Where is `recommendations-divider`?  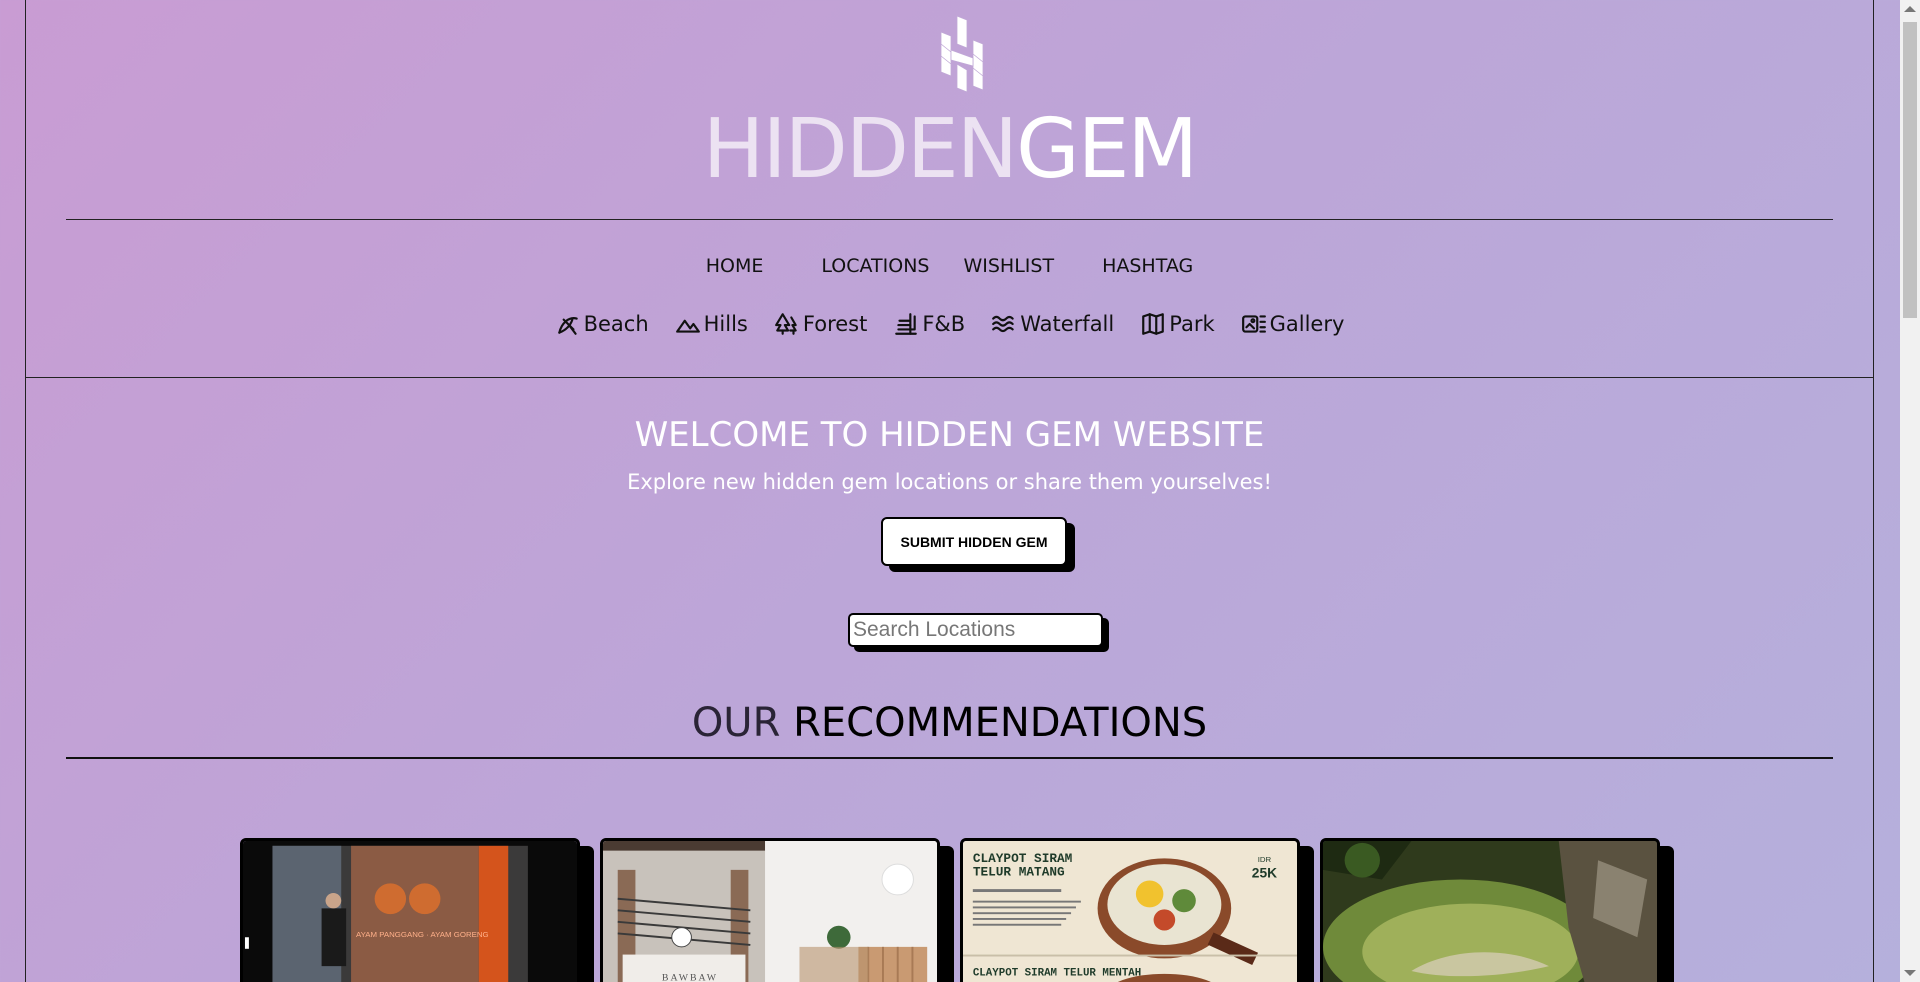
recommendations-divider is located at coordinates (949, 758).